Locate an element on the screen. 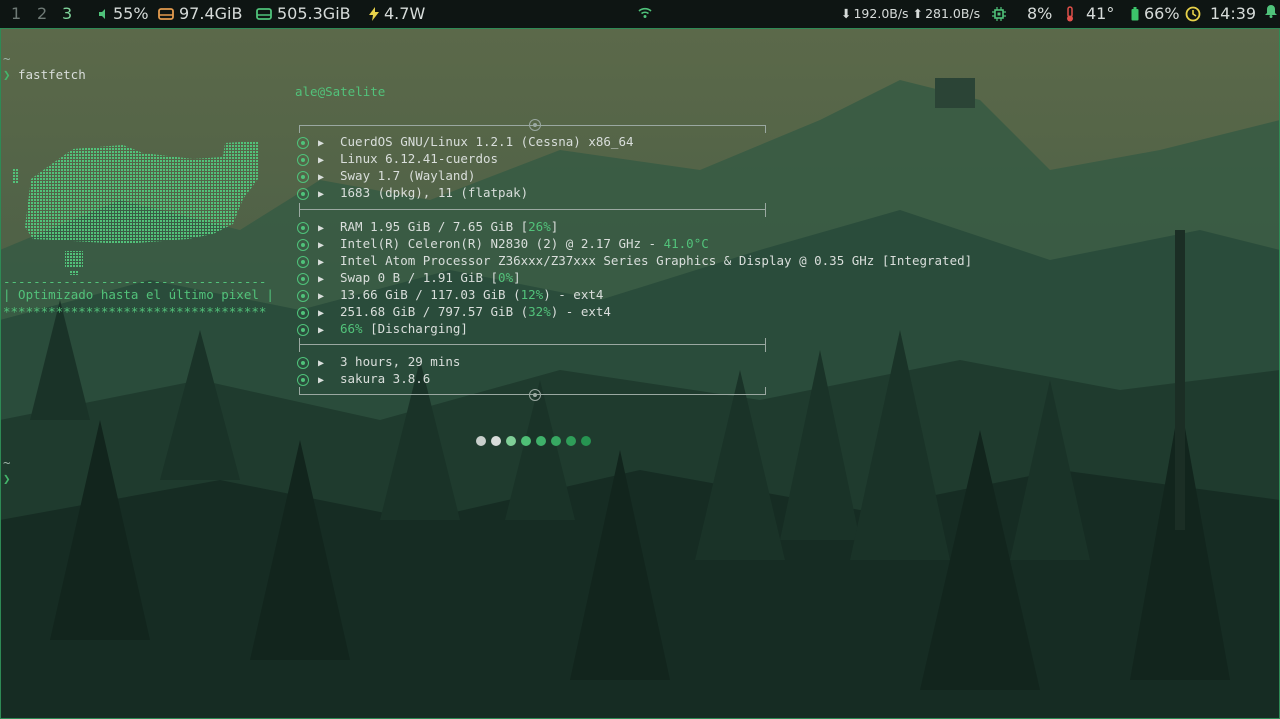  disk1-module: 97.4GiB is located at coordinates (200, 13).